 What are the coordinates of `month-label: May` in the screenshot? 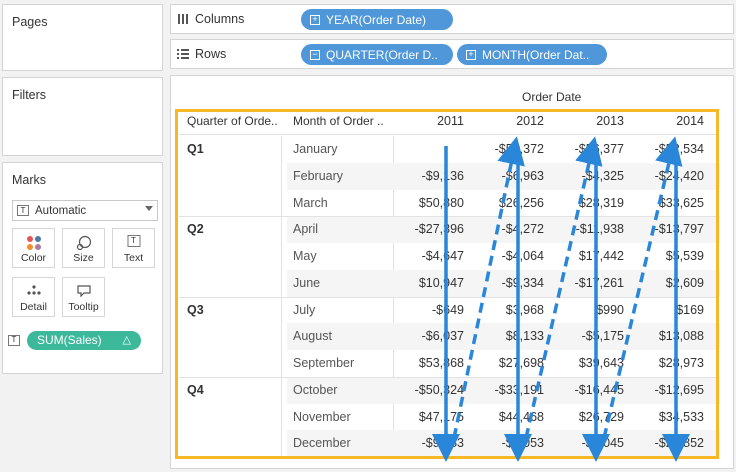 It's located at (305, 256).